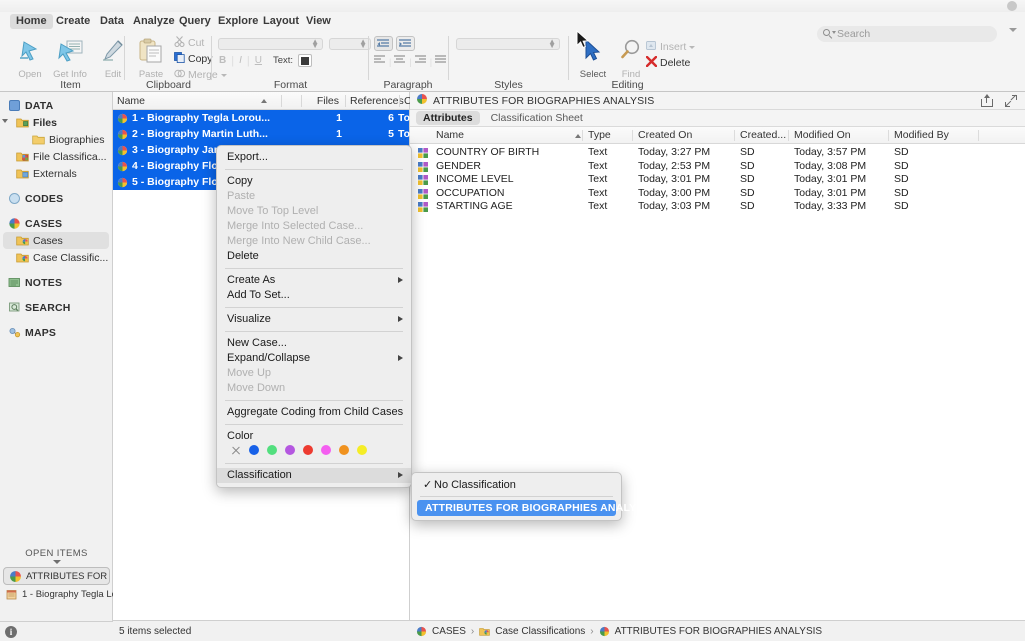 The image size is (1025, 641). Describe the element at coordinates (449, 631) in the screenshot. I see `breadcrumb-item-cases: CASES` at that location.